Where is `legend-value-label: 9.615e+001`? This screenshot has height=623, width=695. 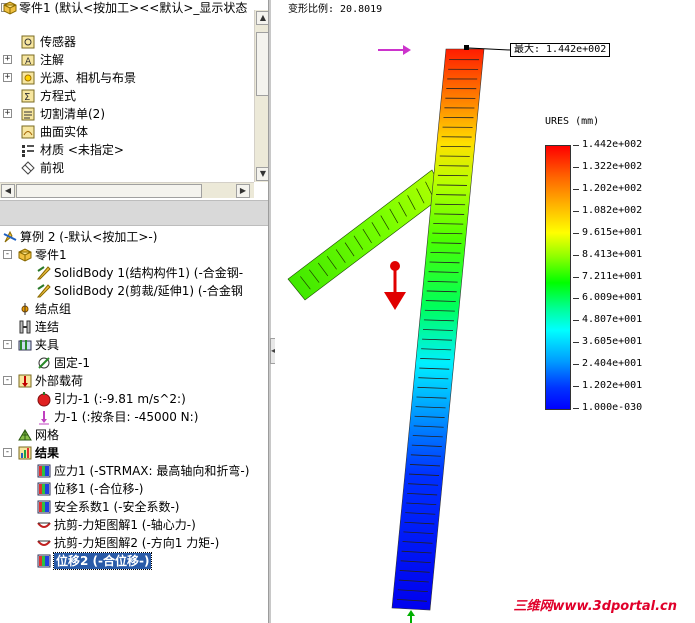
legend-value-label: 9.615e+001 is located at coordinates (612, 232).